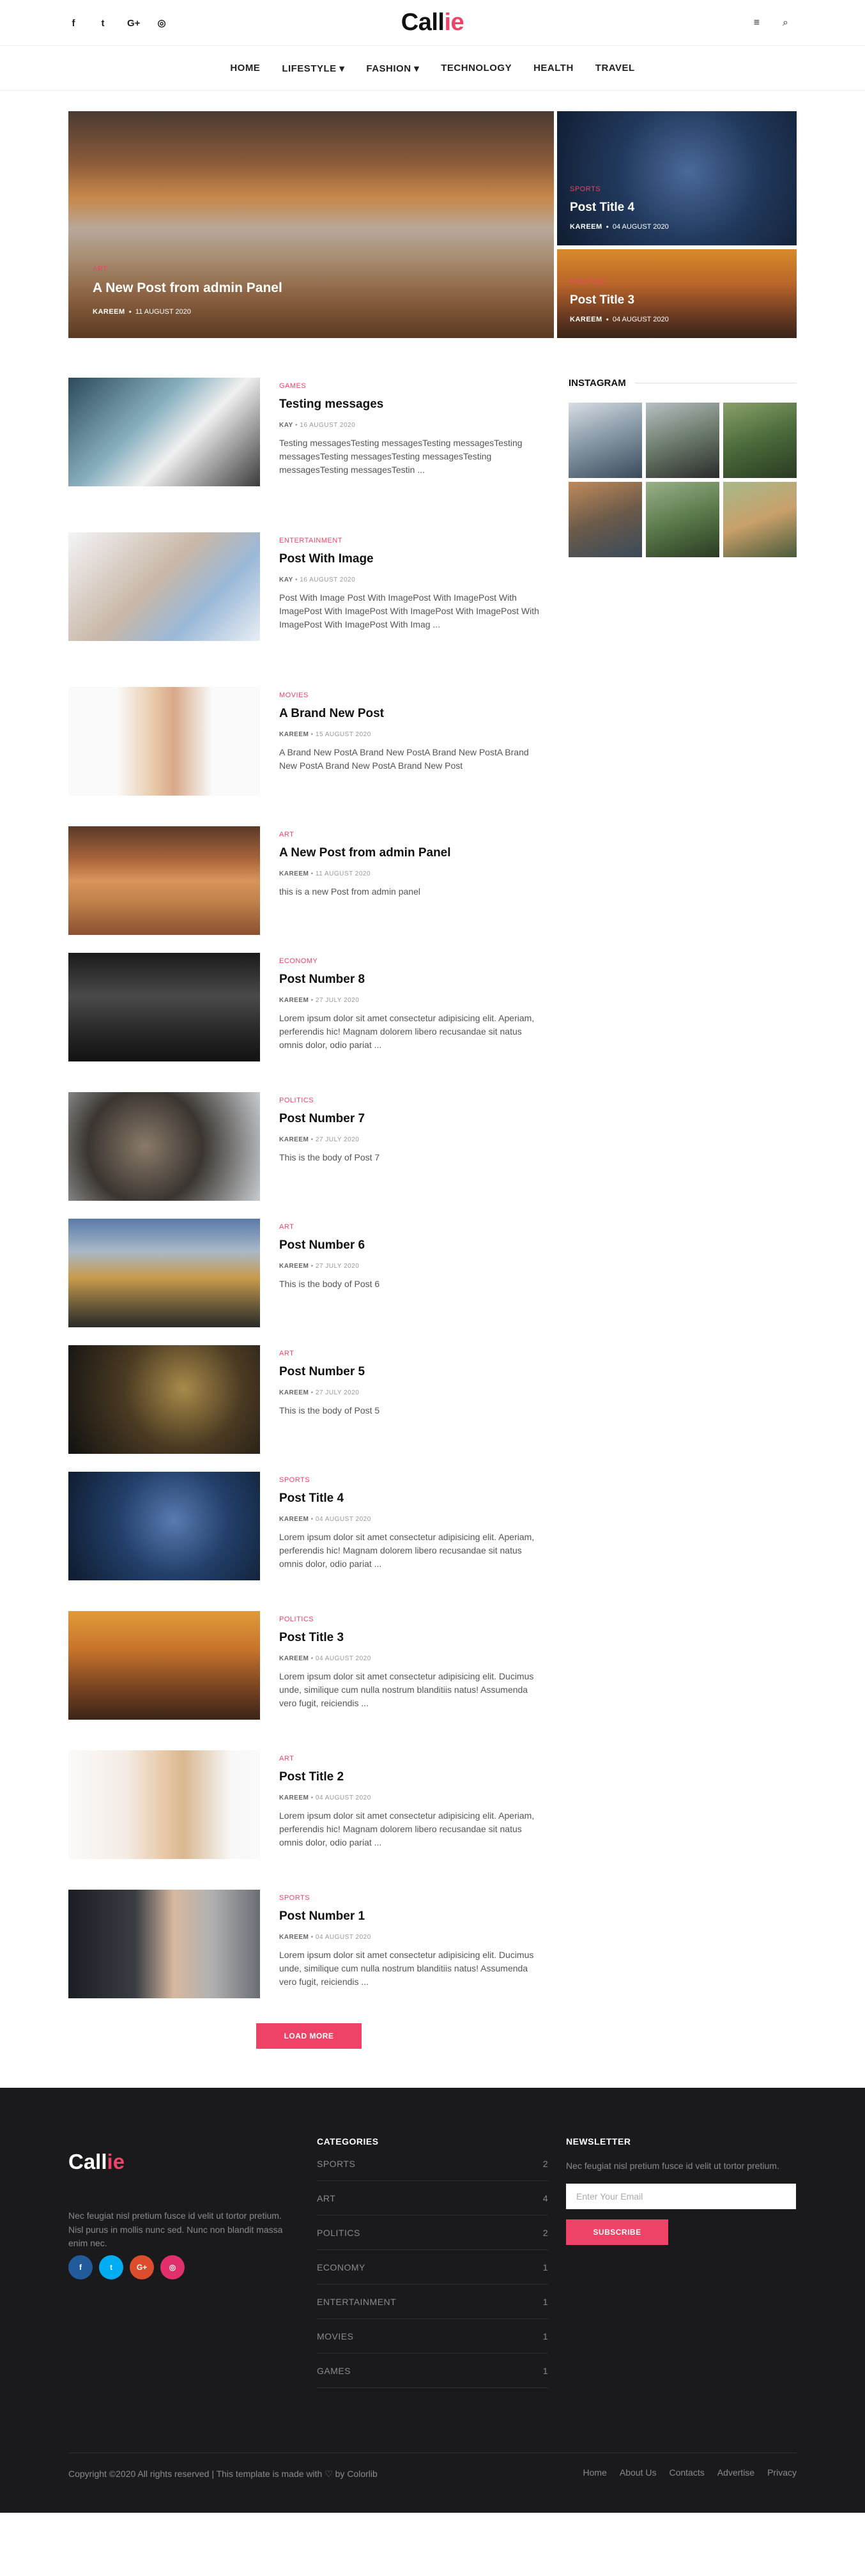 The image size is (865, 2576). I want to click on footer-link-home: Home, so click(595, 2474).